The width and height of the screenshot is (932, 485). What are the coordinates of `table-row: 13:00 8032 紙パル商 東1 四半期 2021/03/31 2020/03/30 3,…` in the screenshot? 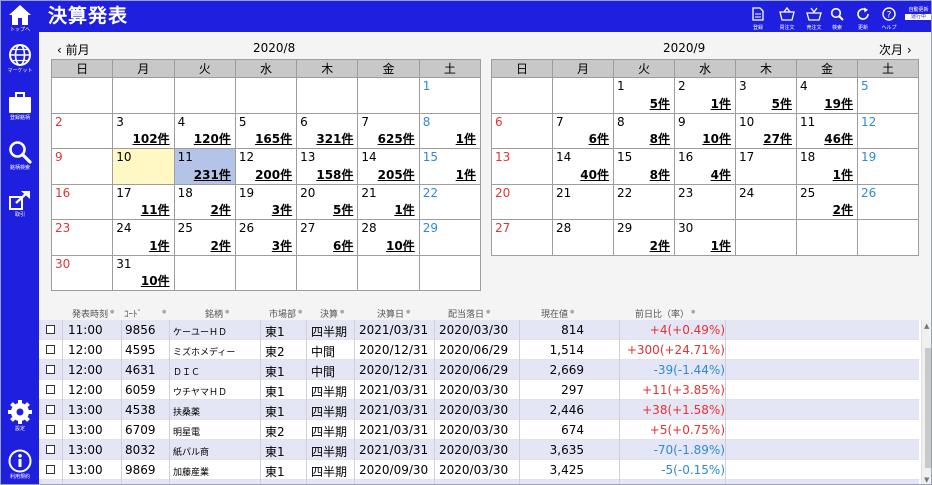 It's located at (479, 450).